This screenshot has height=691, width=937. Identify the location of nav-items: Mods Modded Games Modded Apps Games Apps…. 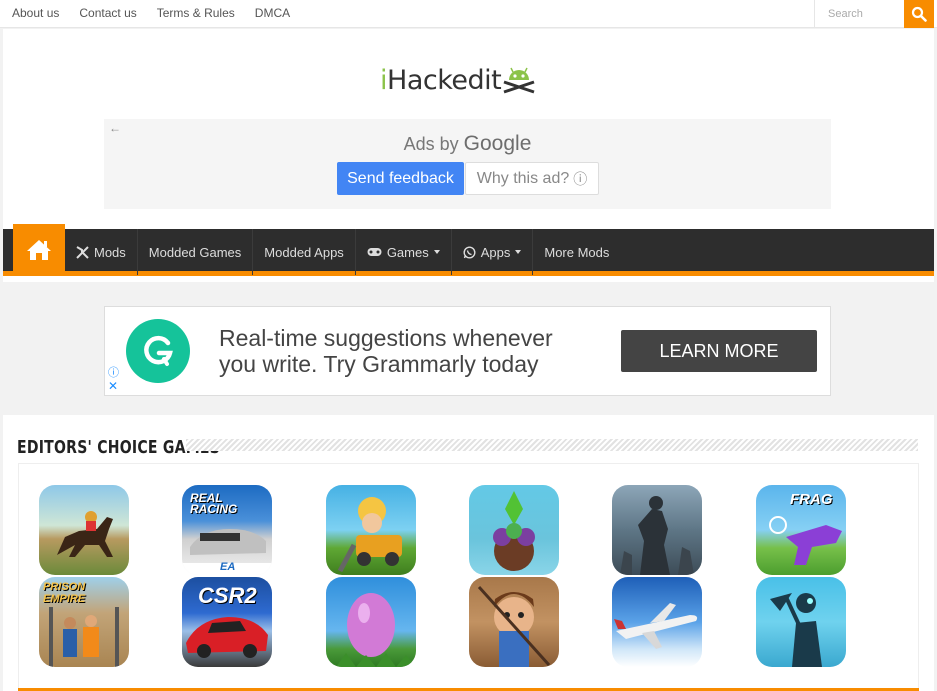
(342, 252).